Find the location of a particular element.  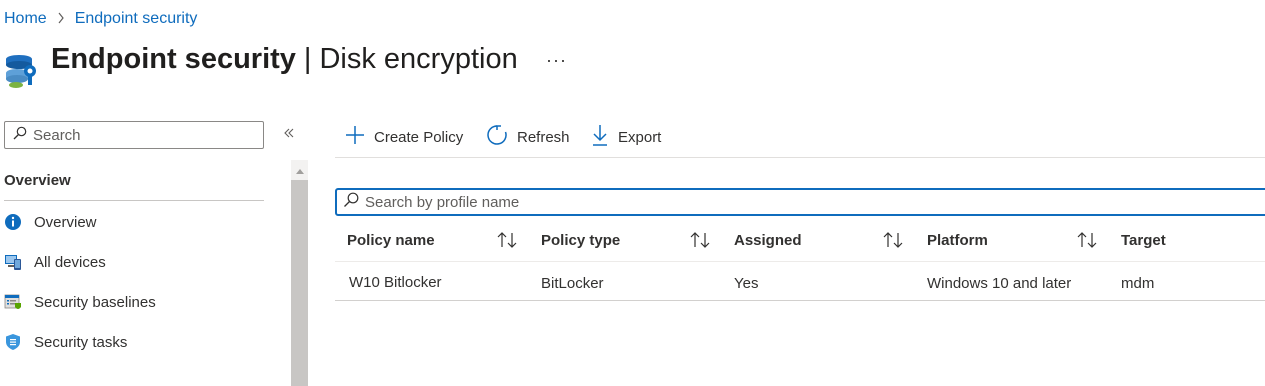

sidebar-item-label: Overview is located at coordinates (65, 222).